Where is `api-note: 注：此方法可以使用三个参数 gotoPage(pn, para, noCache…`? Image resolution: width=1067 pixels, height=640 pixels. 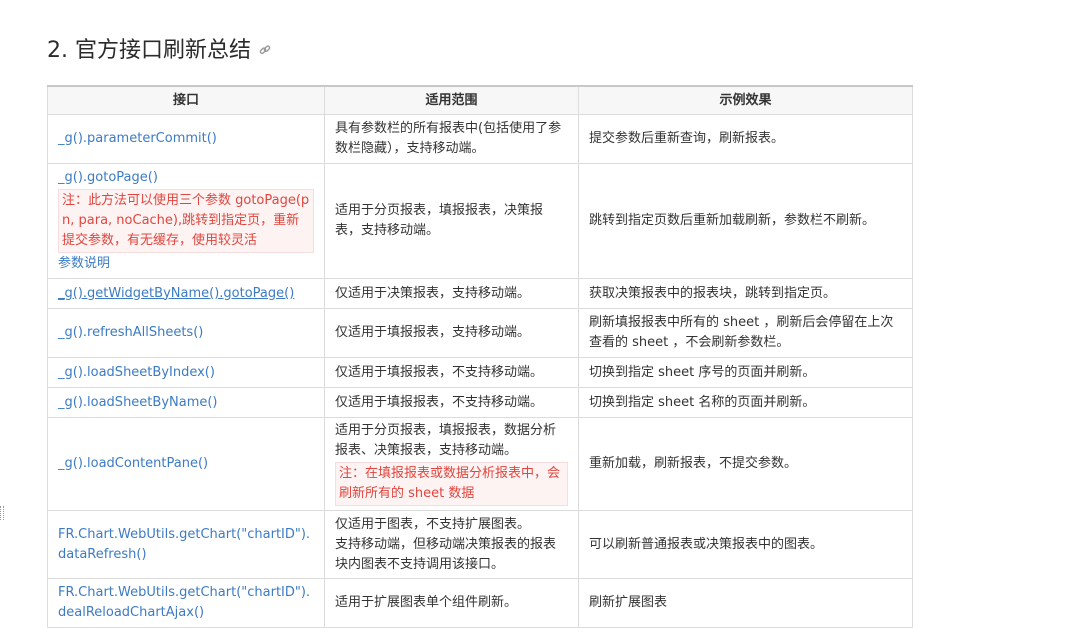 api-note: 注：此方法可以使用三个参数 gotoPage(pn, para, noCache… is located at coordinates (186, 221).